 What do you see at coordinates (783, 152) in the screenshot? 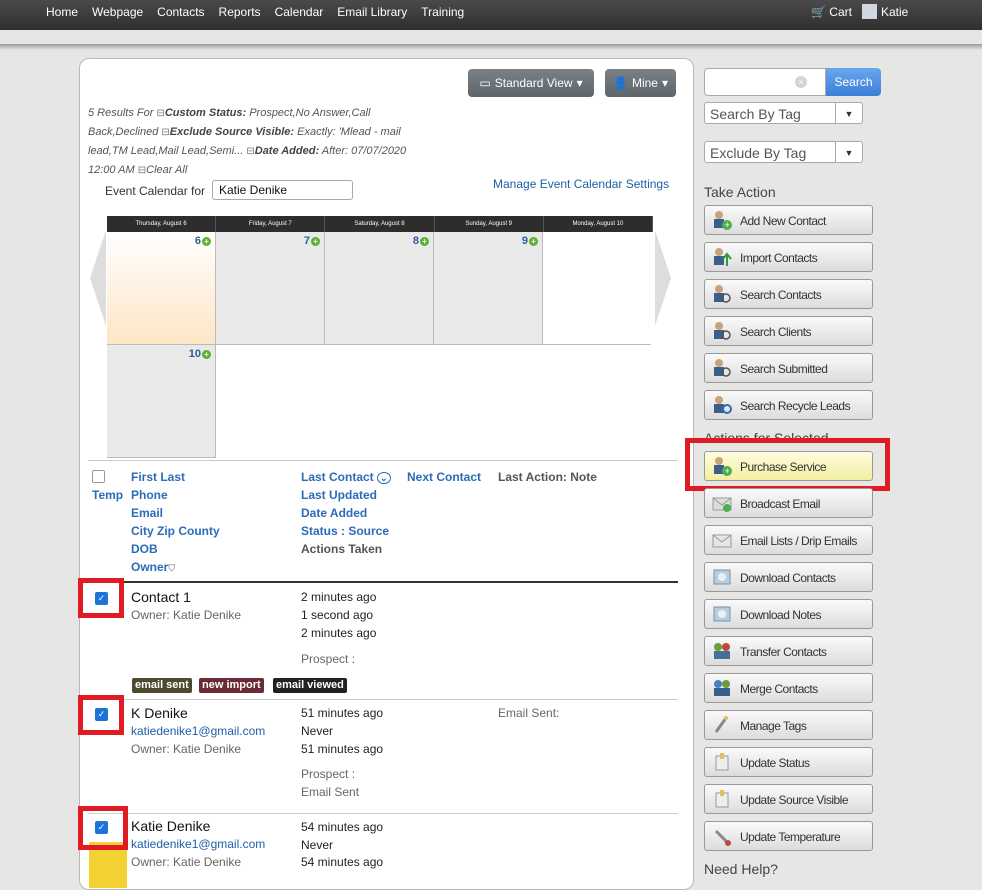
I see `exclude-by-tag-select: Exclude By Tag ▼` at bounding box center [783, 152].